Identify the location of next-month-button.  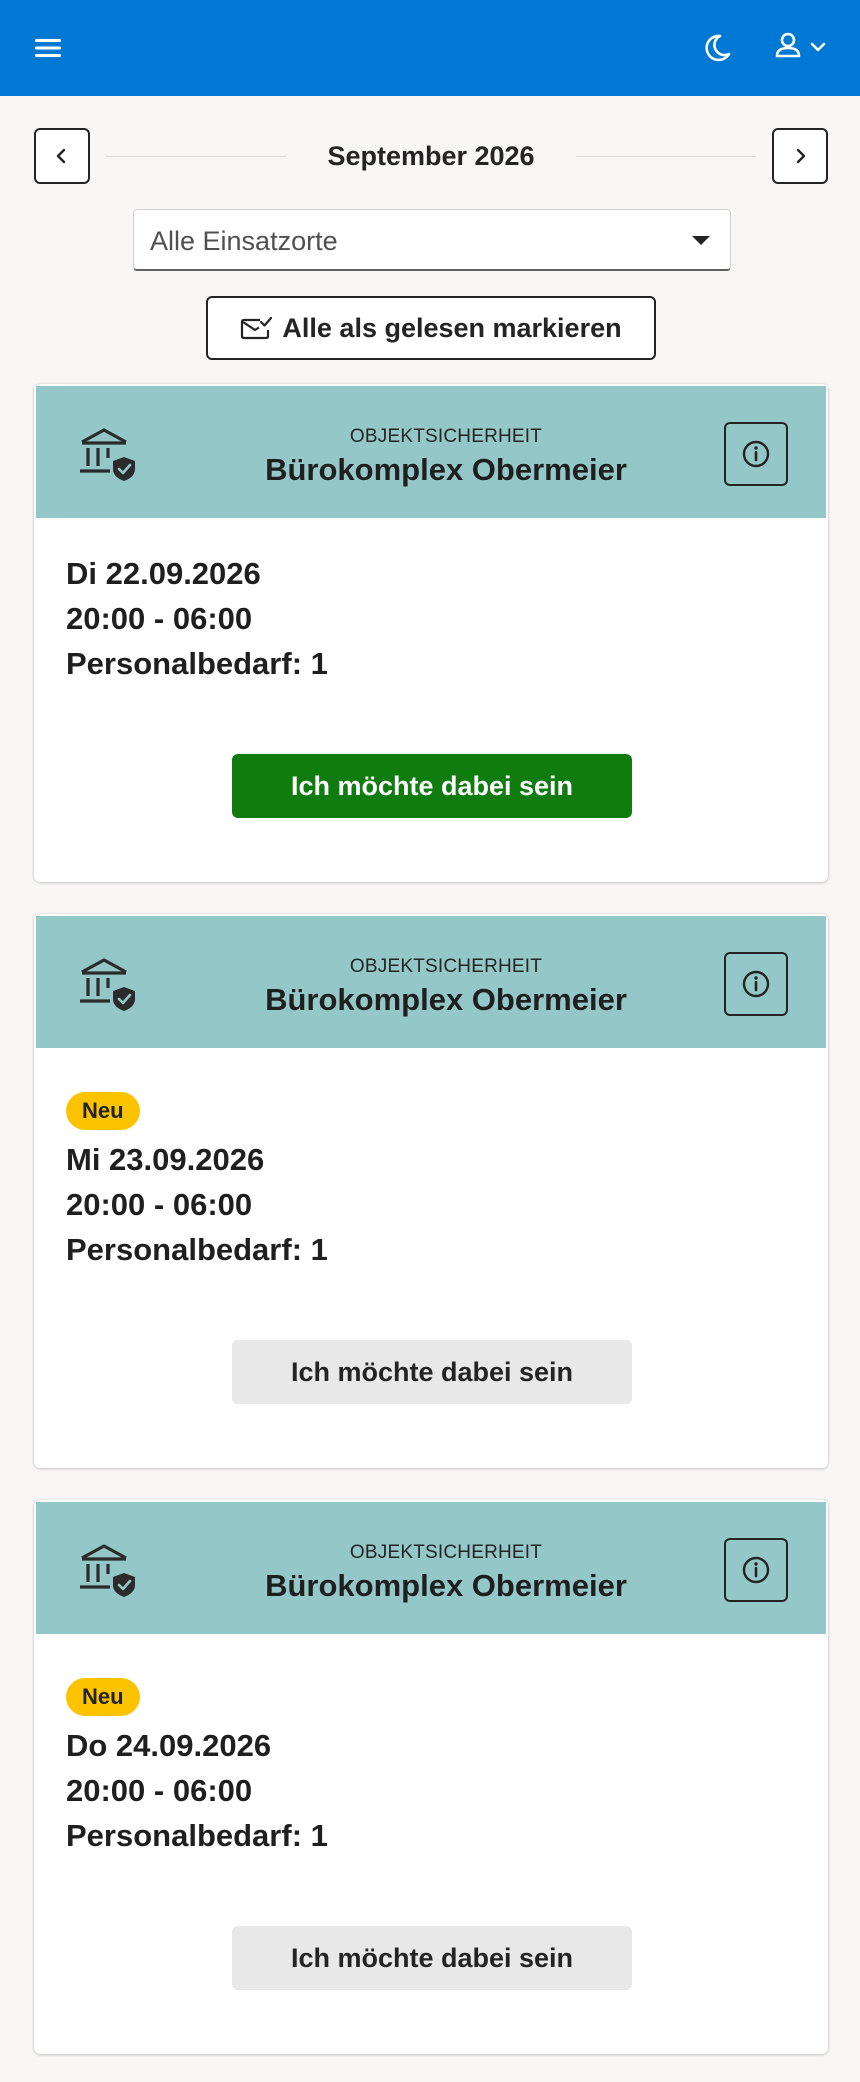
(800, 156).